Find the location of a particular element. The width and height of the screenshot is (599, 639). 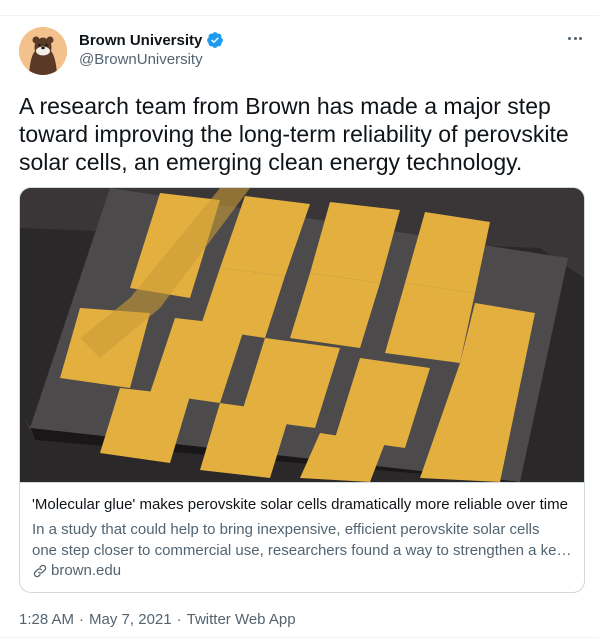

more-options-button is located at coordinates (575, 38).